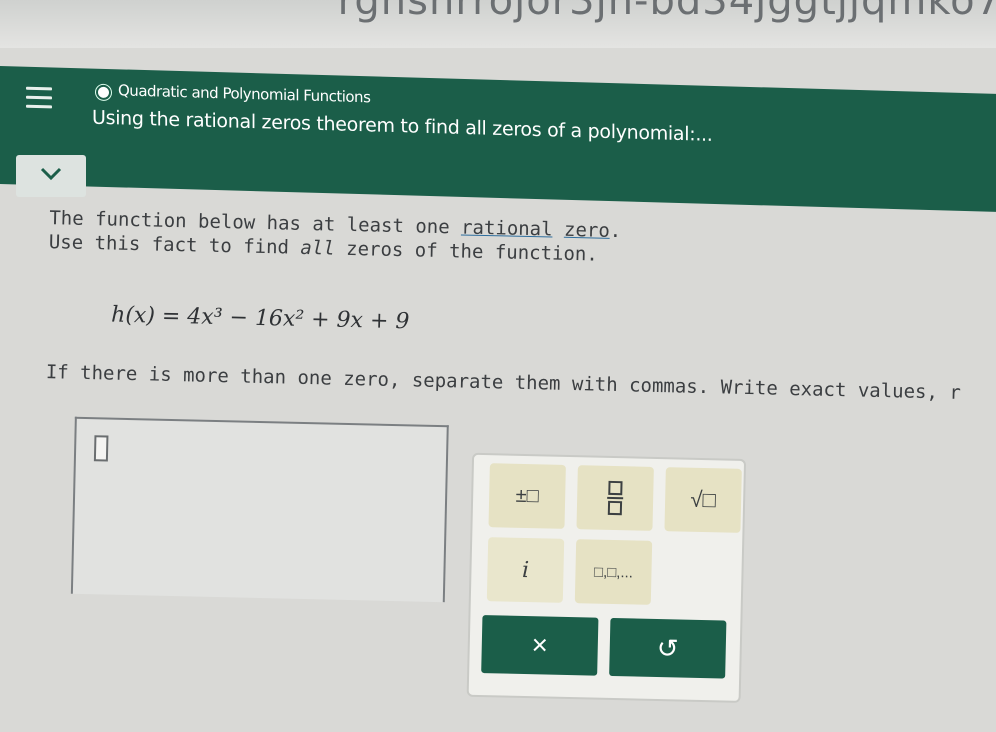 The width and height of the screenshot is (996, 732). I want to click on plus-minus-key: ±□, so click(526, 496).